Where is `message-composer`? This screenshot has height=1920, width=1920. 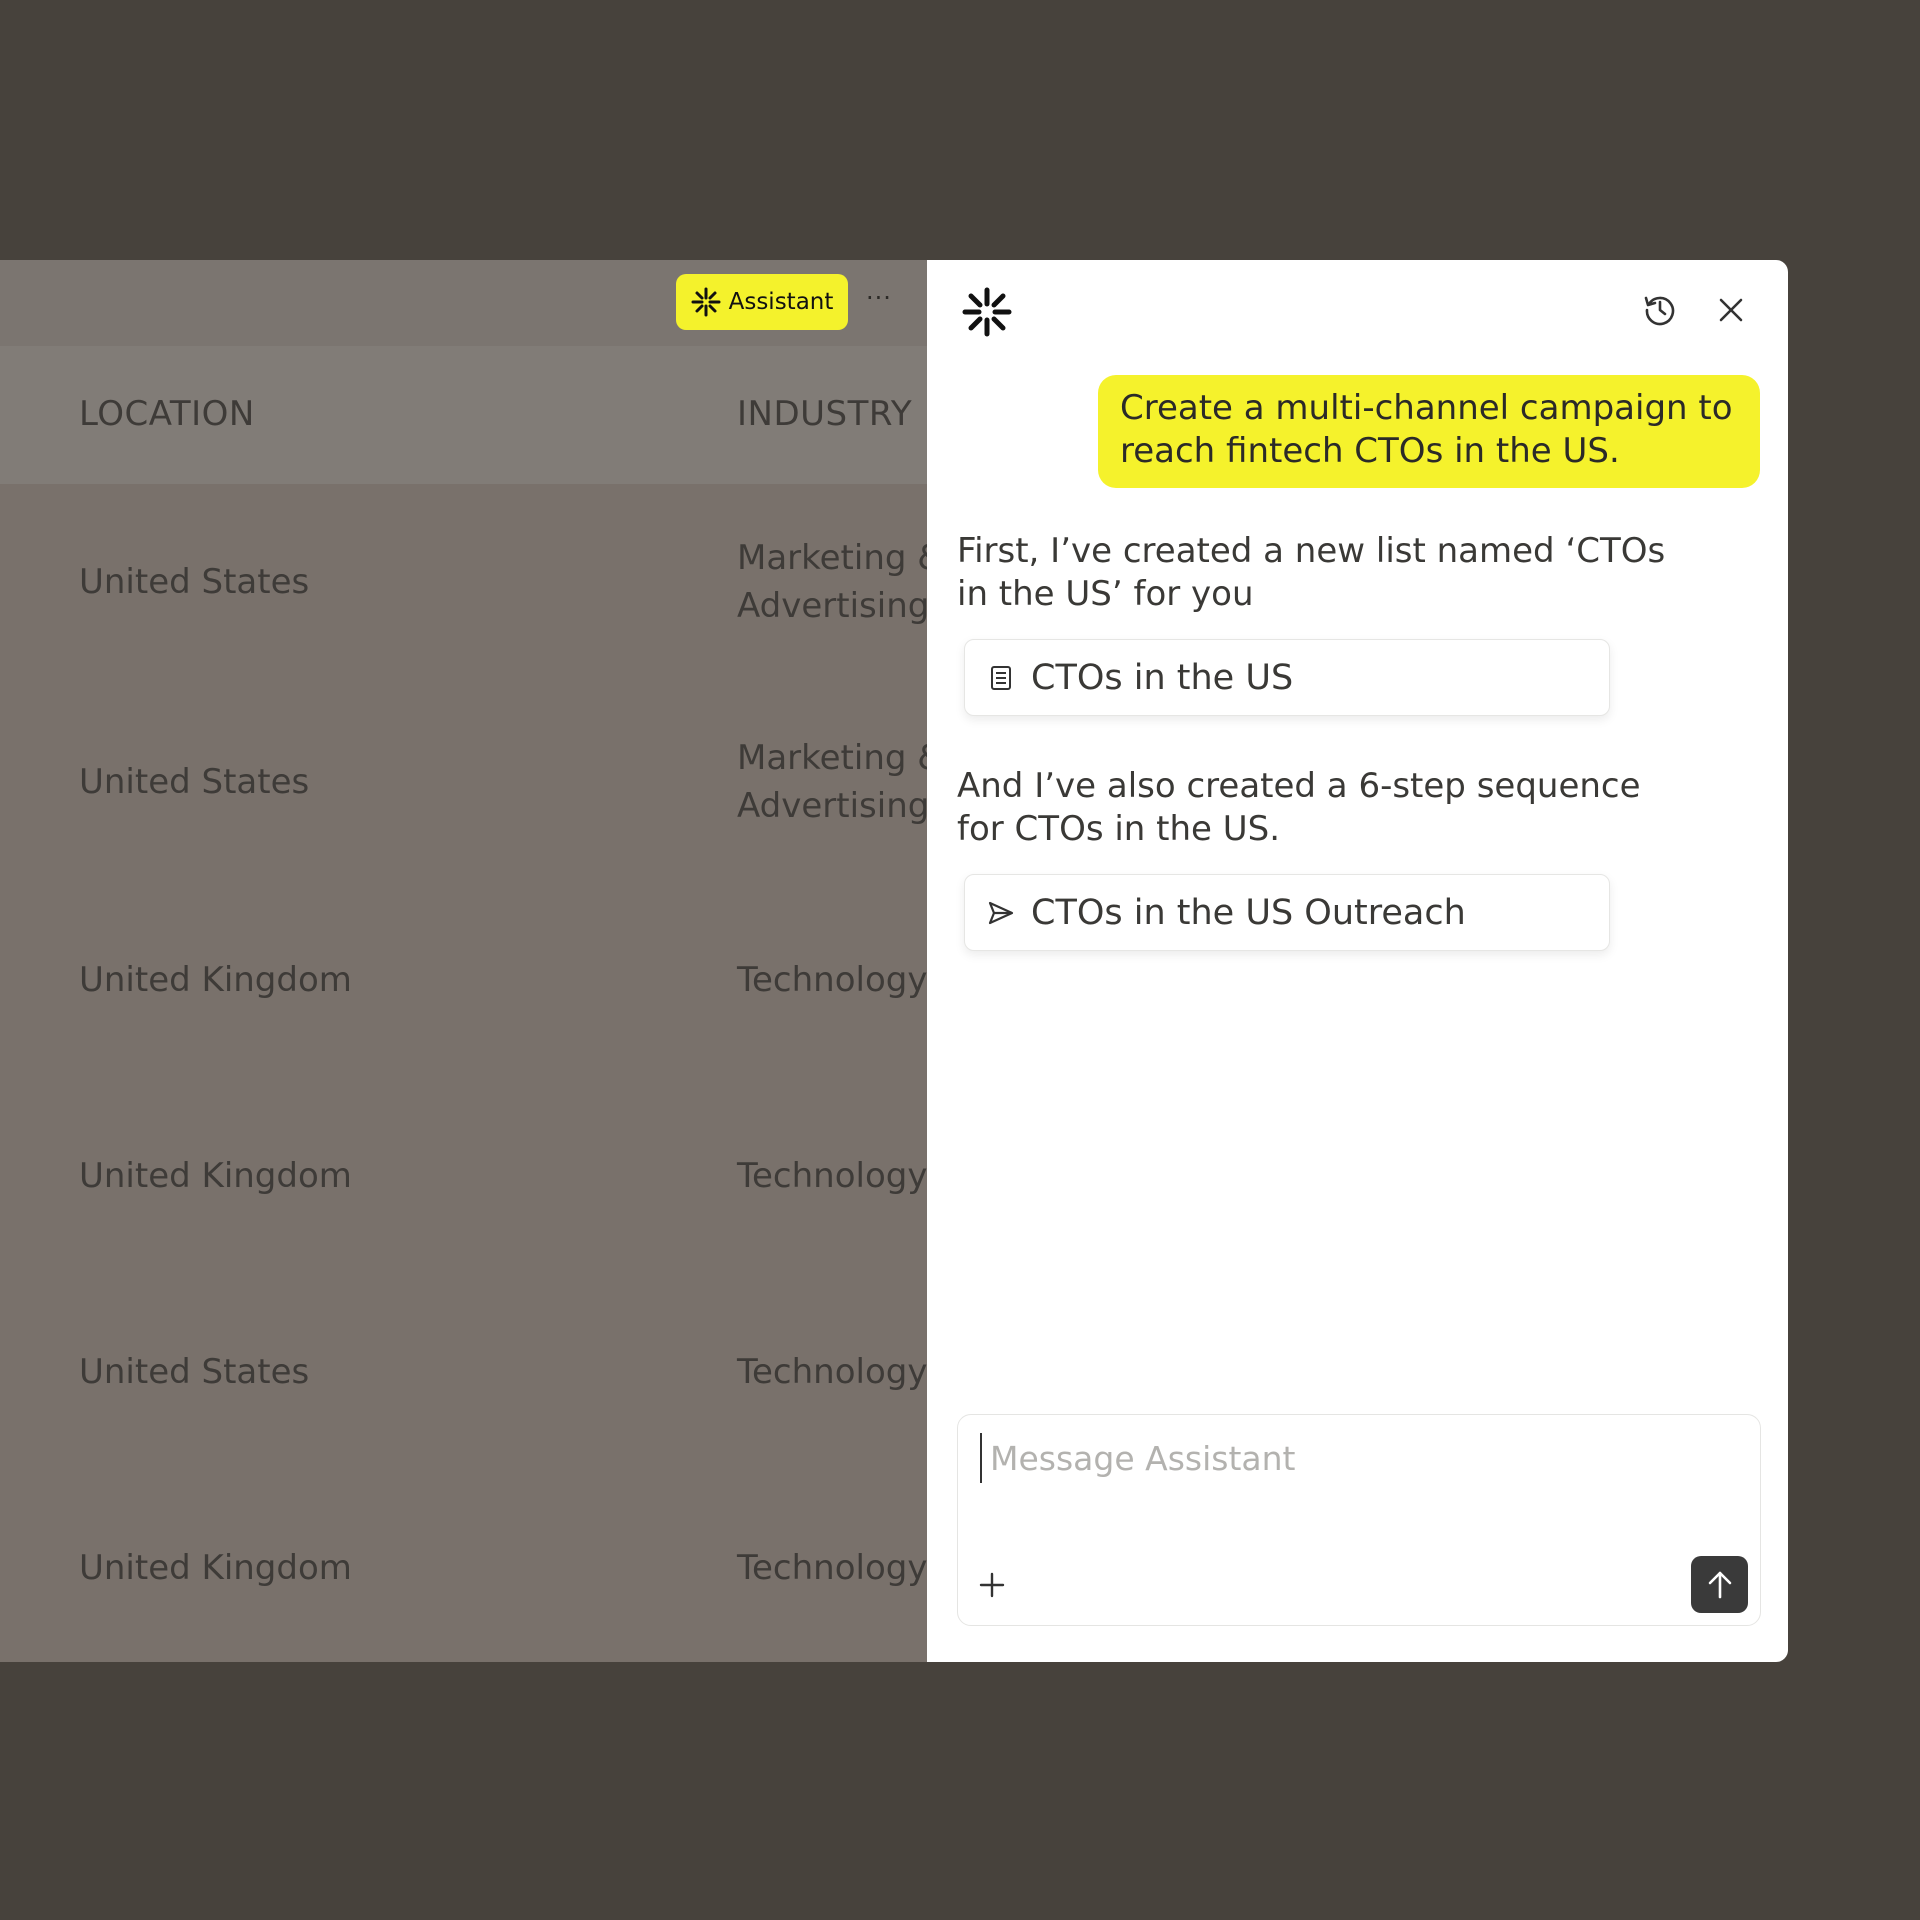 message-composer is located at coordinates (1359, 1520).